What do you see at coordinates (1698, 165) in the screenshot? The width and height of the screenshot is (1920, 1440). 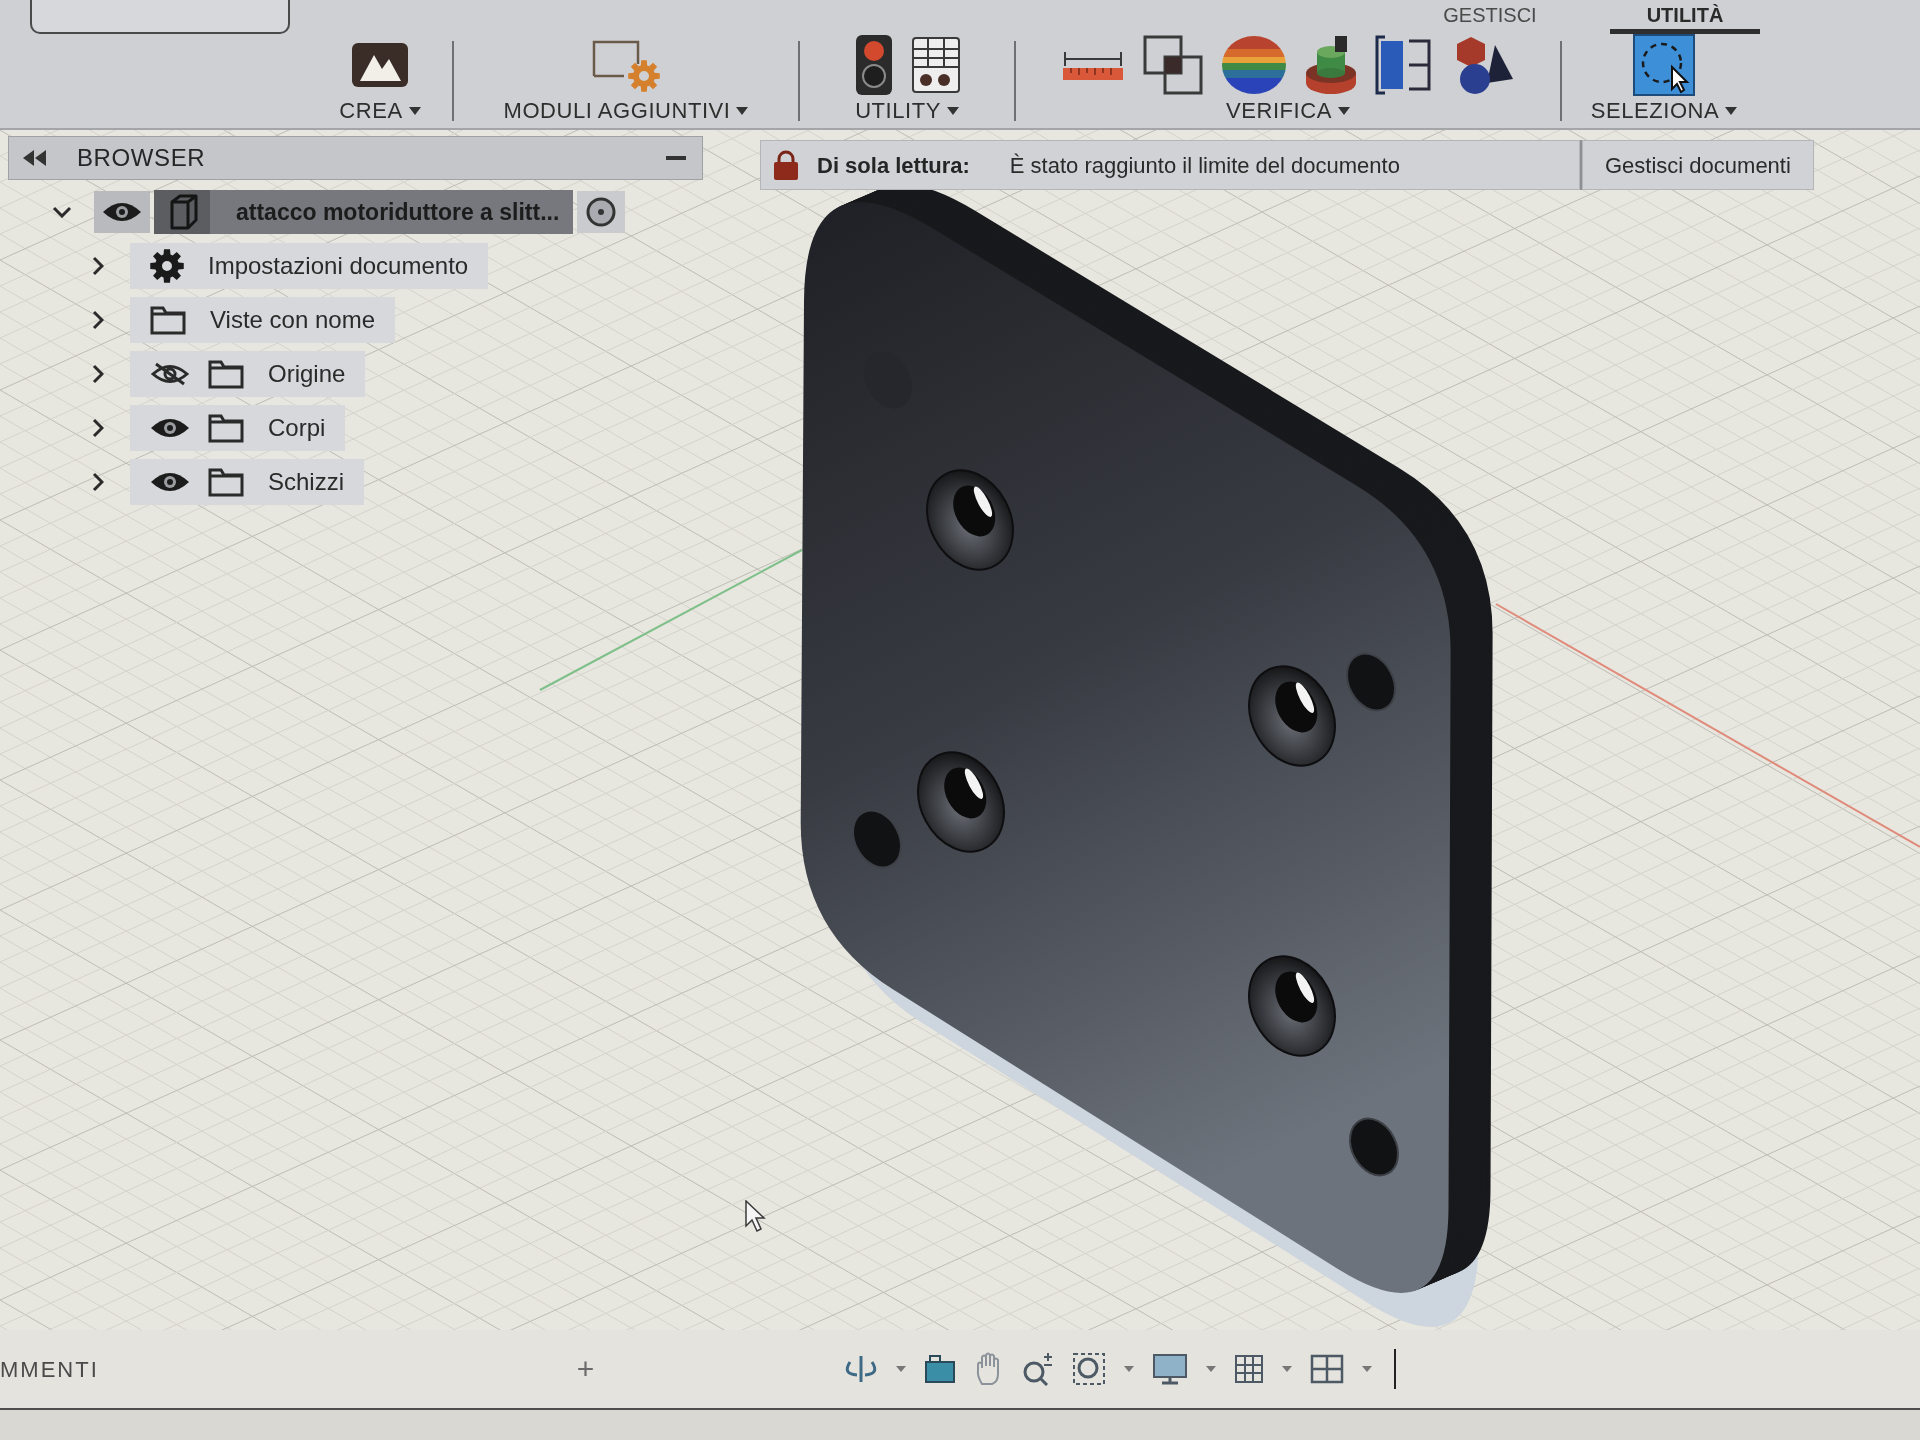 I see `manage-documents-button: Gestisci documenti` at bounding box center [1698, 165].